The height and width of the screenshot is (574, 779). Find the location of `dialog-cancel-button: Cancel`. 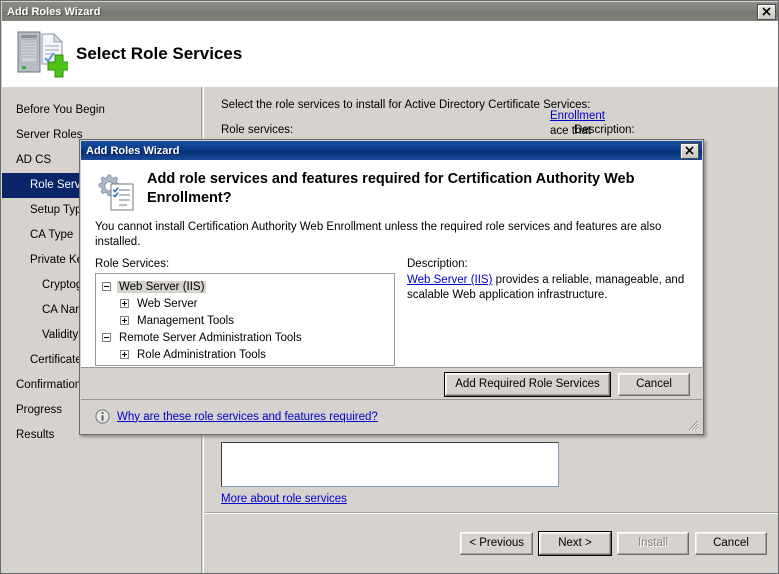

dialog-cancel-button: Cancel is located at coordinates (654, 384).